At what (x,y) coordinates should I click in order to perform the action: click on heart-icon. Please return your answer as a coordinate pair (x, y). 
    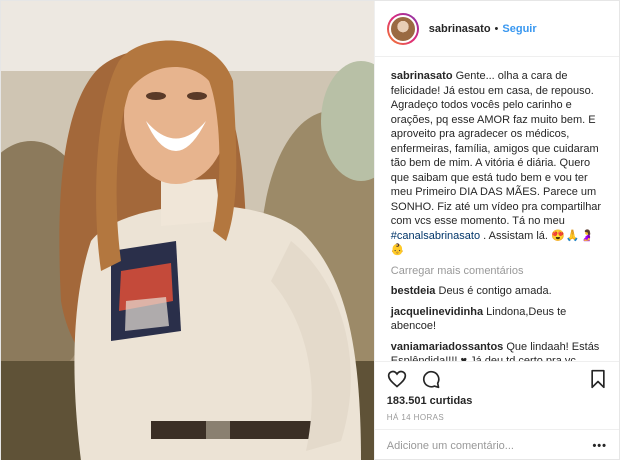
    Looking at the image, I should click on (397, 379).